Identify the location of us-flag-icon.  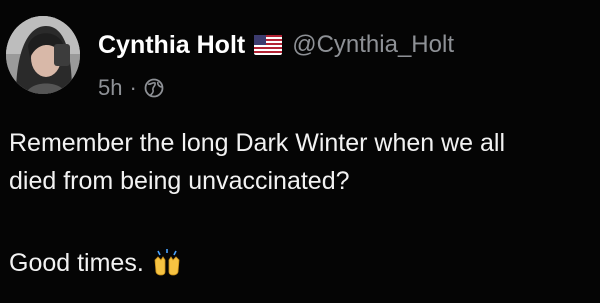
(268, 45).